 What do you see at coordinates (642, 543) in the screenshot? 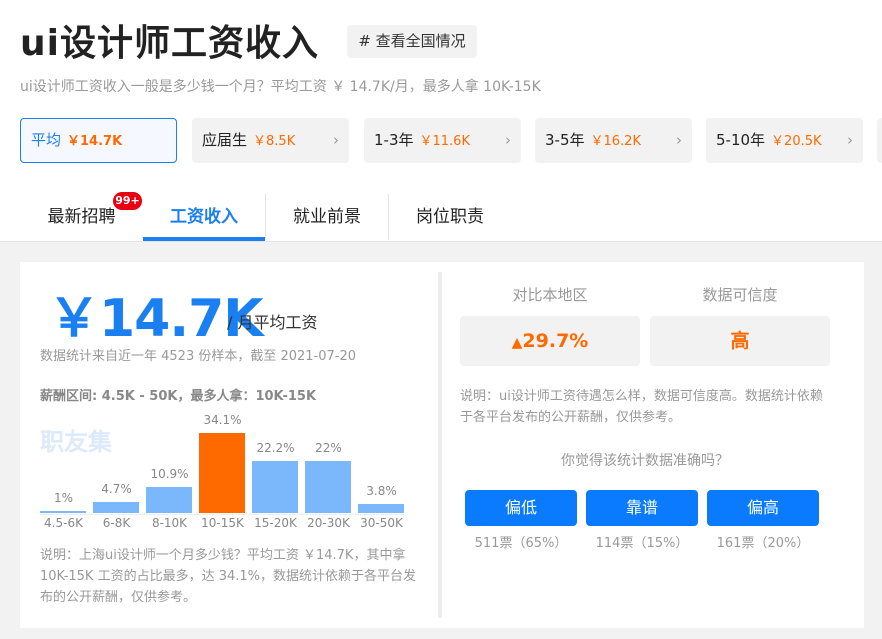
I see `vote-accurate-count: 114票（15%）` at bounding box center [642, 543].